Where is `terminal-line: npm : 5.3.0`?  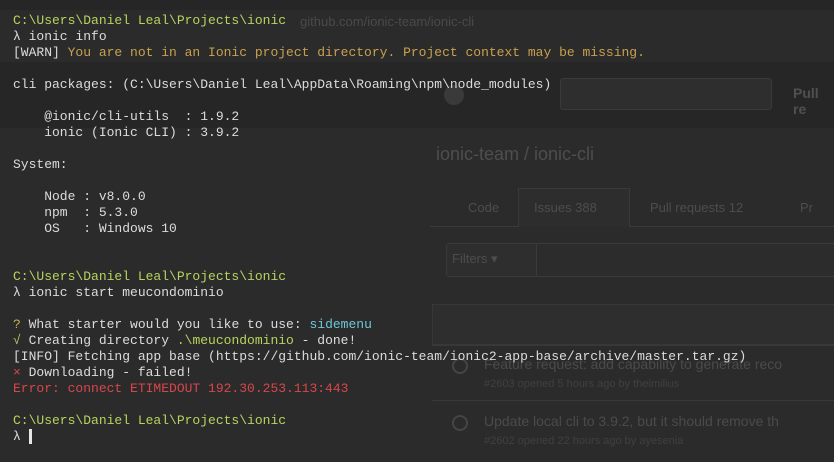
terminal-line: npm : 5.3.0 is located at coordinates (75, 213).